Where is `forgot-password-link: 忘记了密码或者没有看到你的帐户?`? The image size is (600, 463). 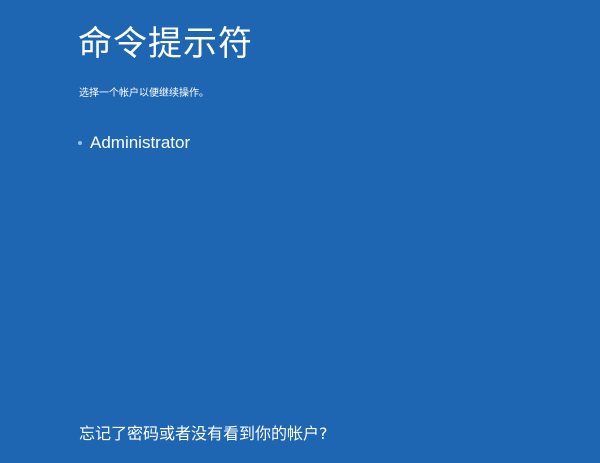
forgot-password-link: 忘记了密码或者没有看到你的帐户? is located at coordinates (203, 434).